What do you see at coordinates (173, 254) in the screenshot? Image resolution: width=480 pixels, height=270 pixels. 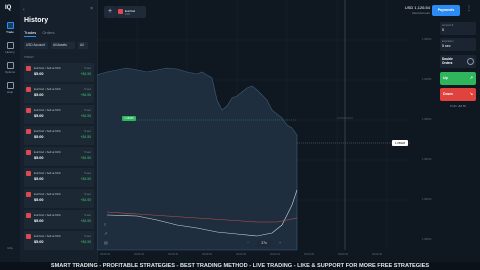 I see `x-tick-label: 09:08:40` at bounding box center [173, 254].